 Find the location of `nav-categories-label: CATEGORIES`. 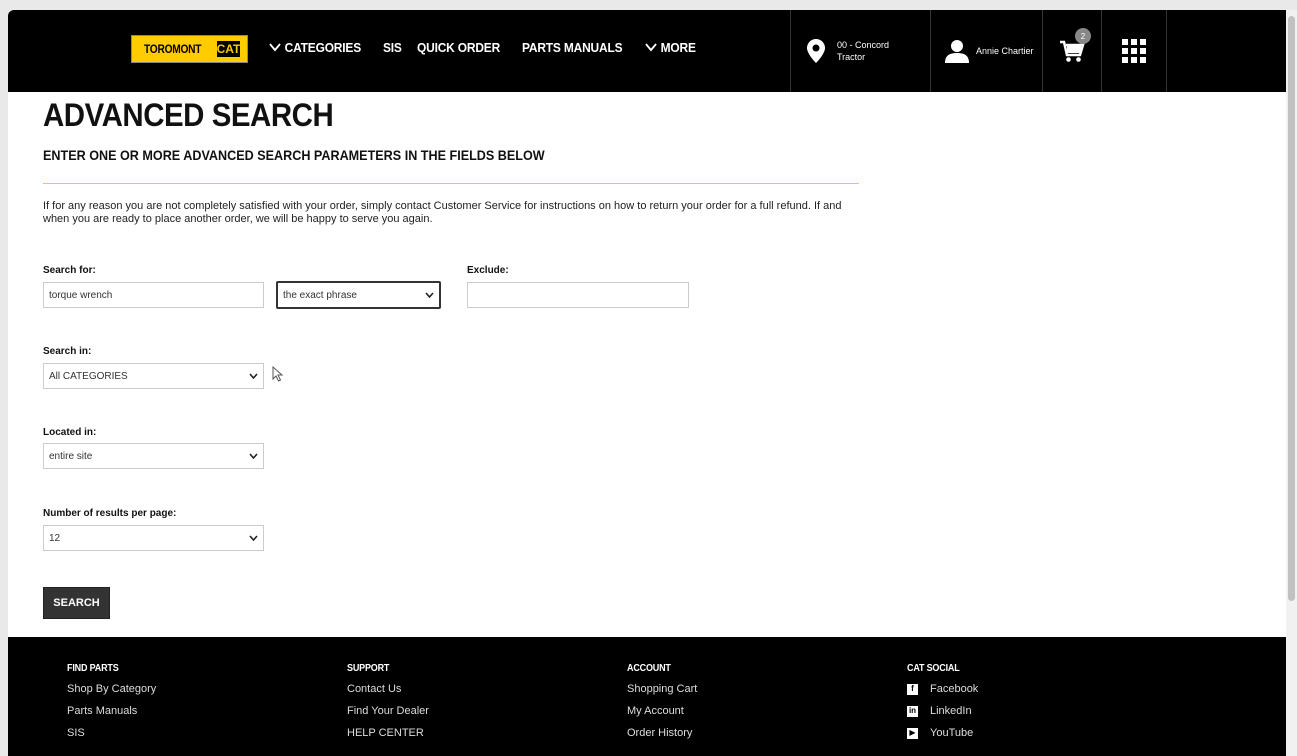

nav-categories-label: CATEGORIES is located at coordinates (323, 47).